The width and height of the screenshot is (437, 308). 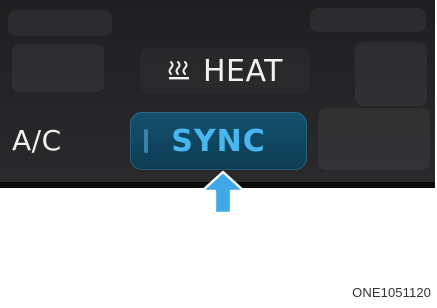 I want to click on ac-label: A/C, so click(x=37, y=140).